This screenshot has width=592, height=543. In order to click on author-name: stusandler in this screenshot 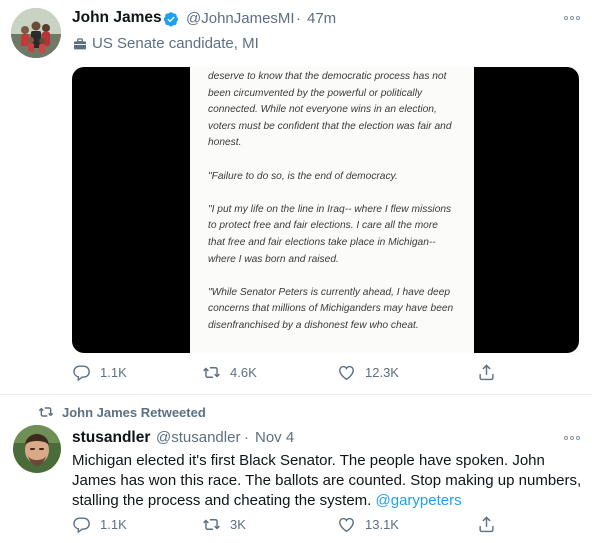, I will do `click(111, 438)`.